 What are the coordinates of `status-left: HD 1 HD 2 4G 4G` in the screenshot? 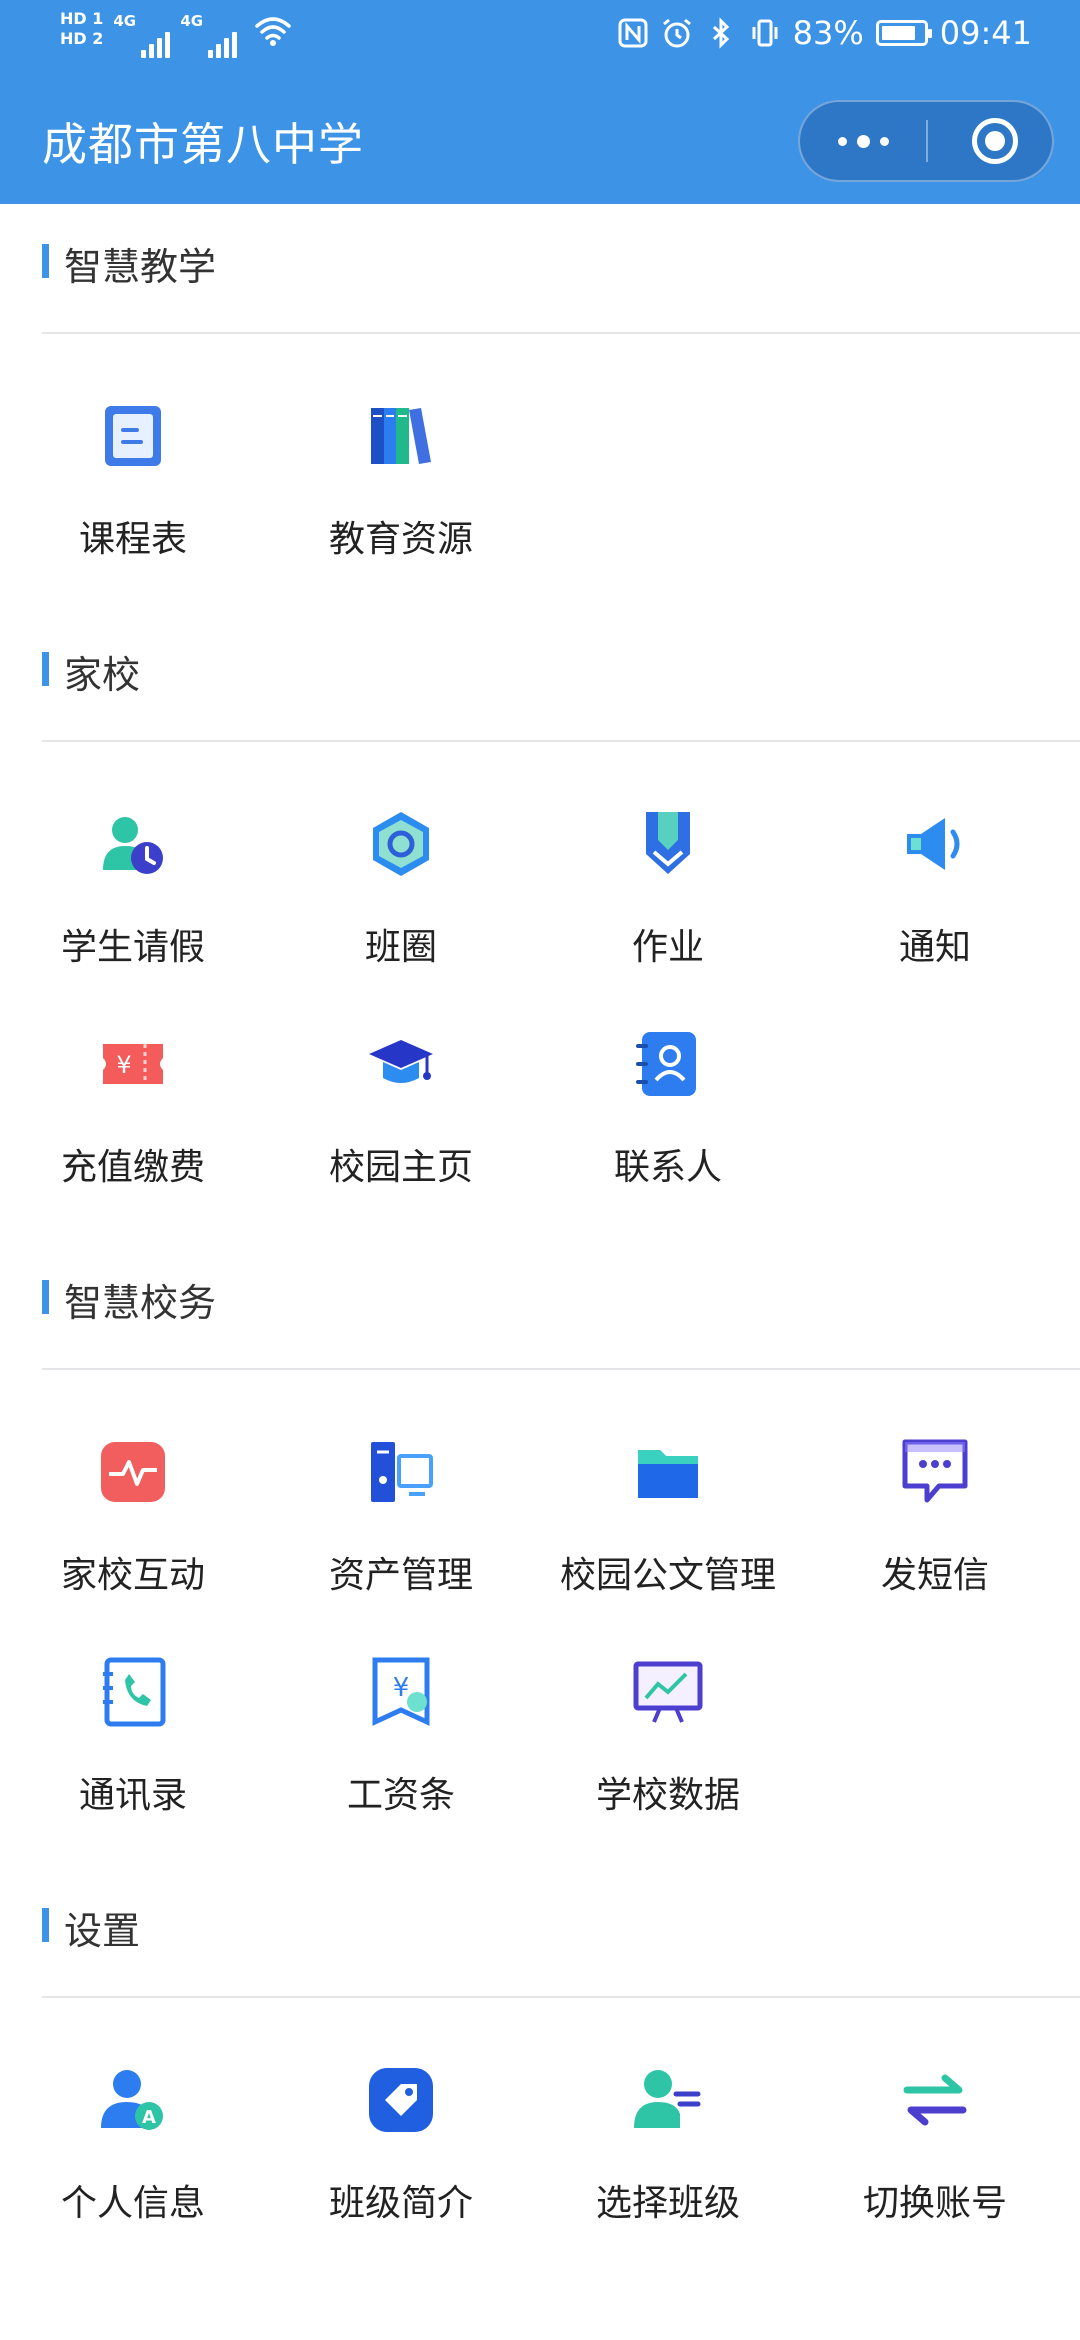 It's located at (176, 34).